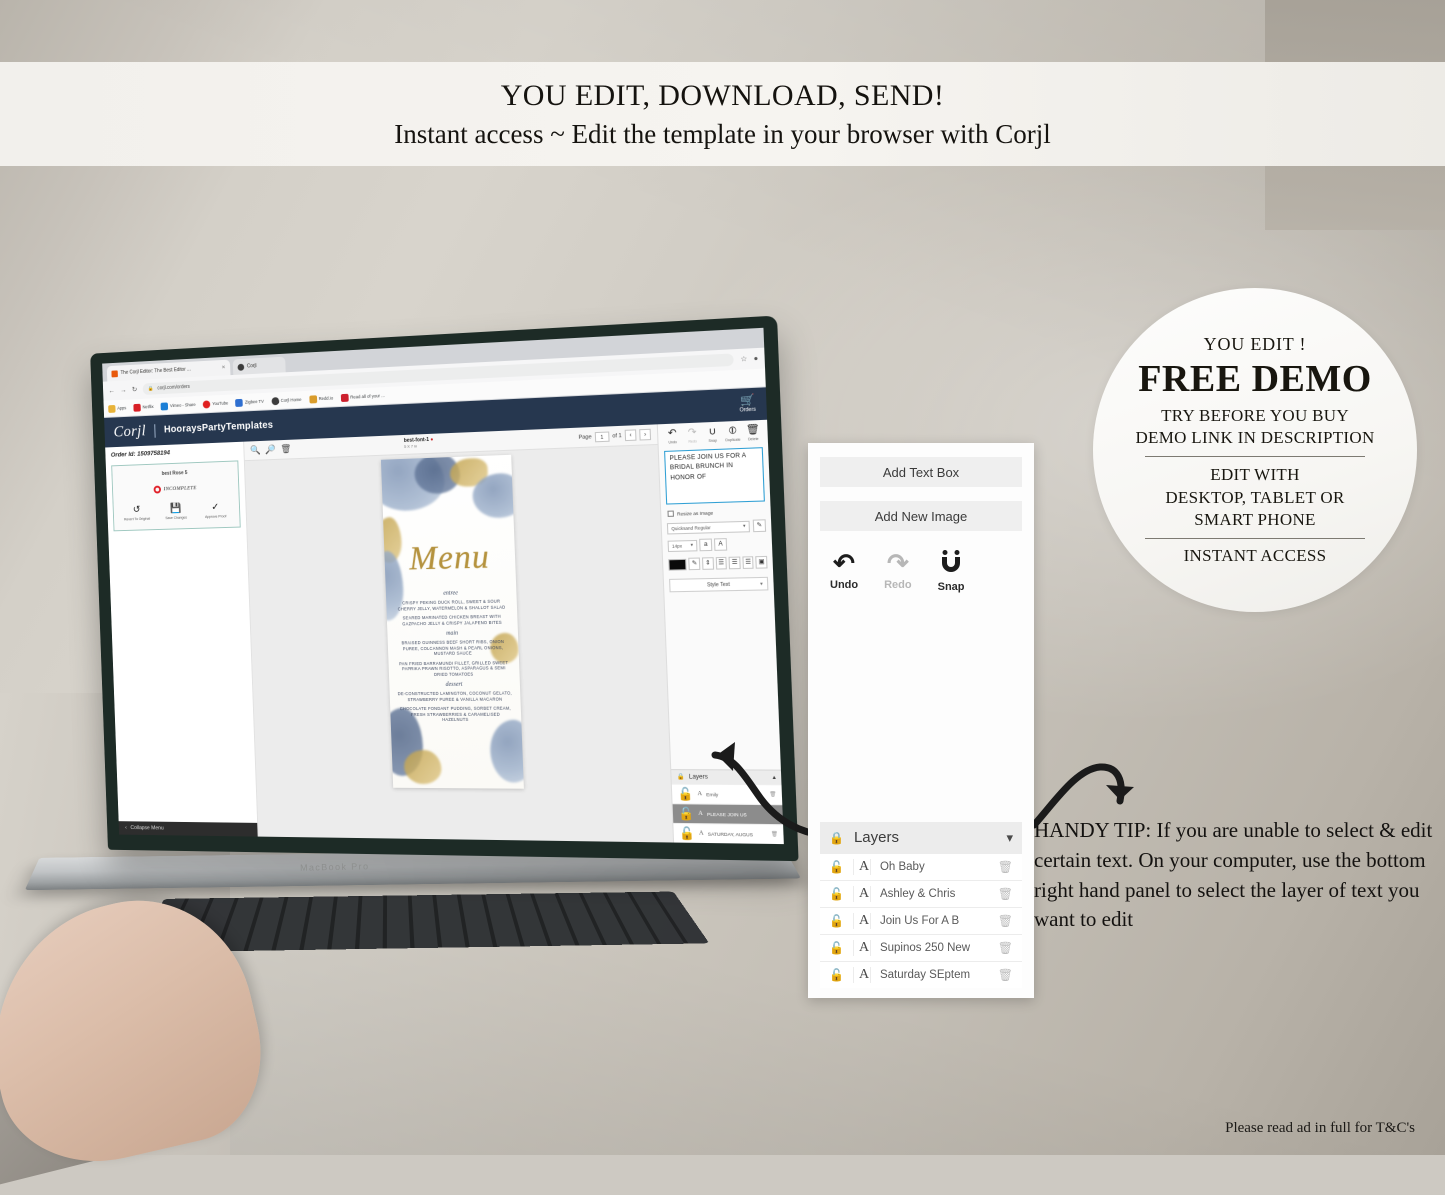  What do you see at coordinates (259, 366) in the screenshot?
I see `browser-tab-second: Corjl` at bounding box center [259, 366].